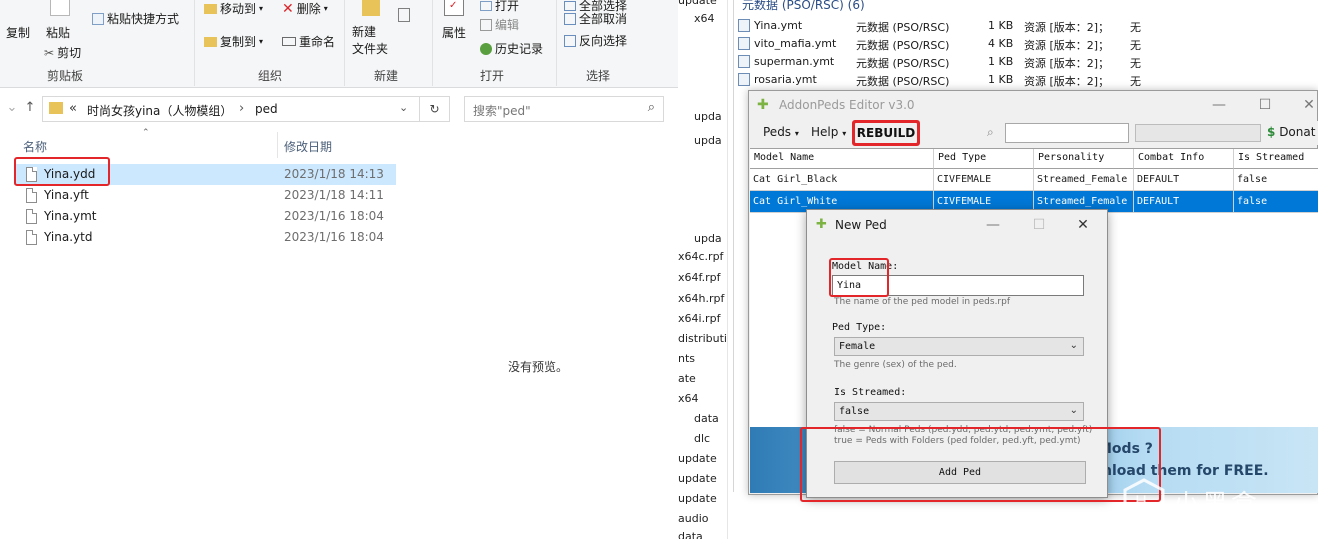  Describe the element at coordinates (959, 411) in the screenshot. I see `is-streamed-select: false ⌄` at that location.